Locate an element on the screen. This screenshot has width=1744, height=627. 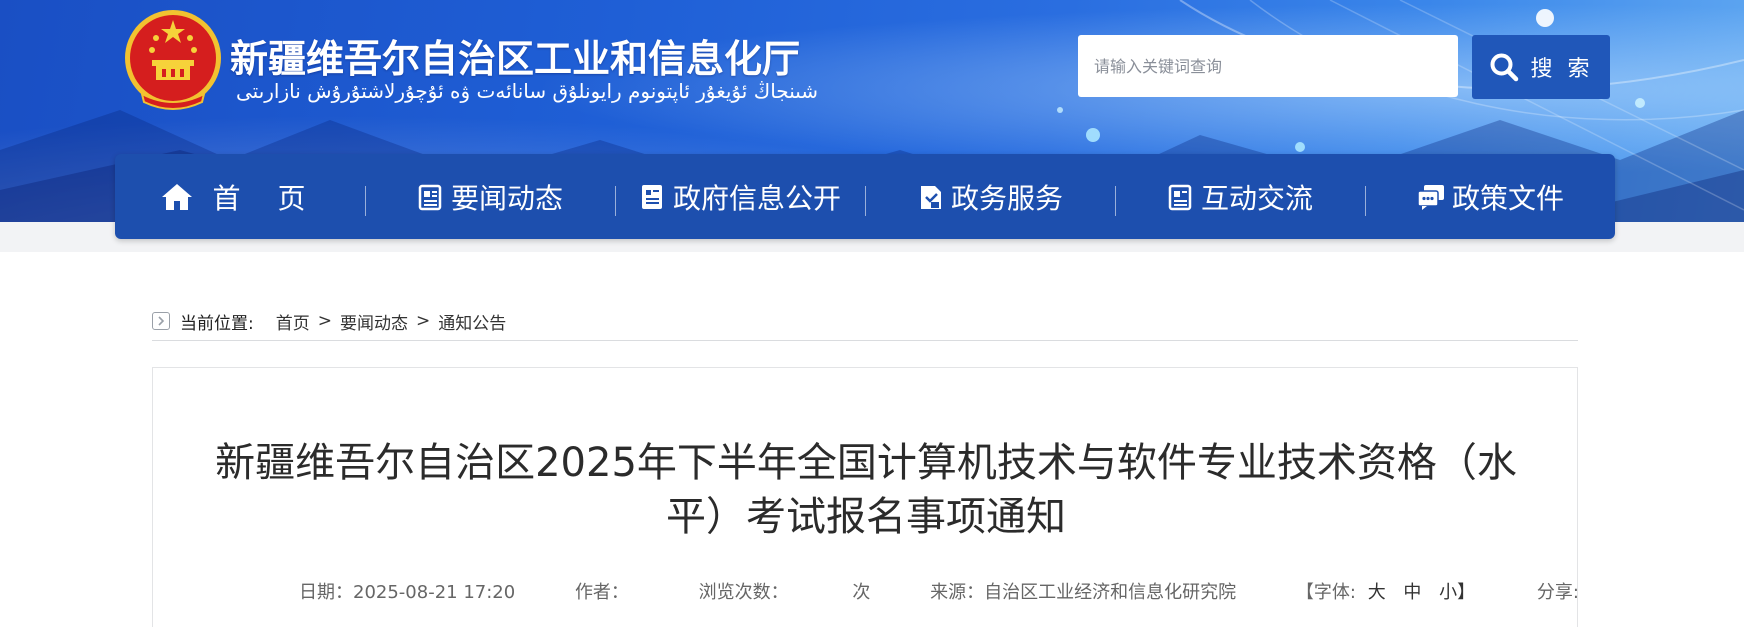
nav-item-label: 要闻动态 is located at coordinates (506, 198).